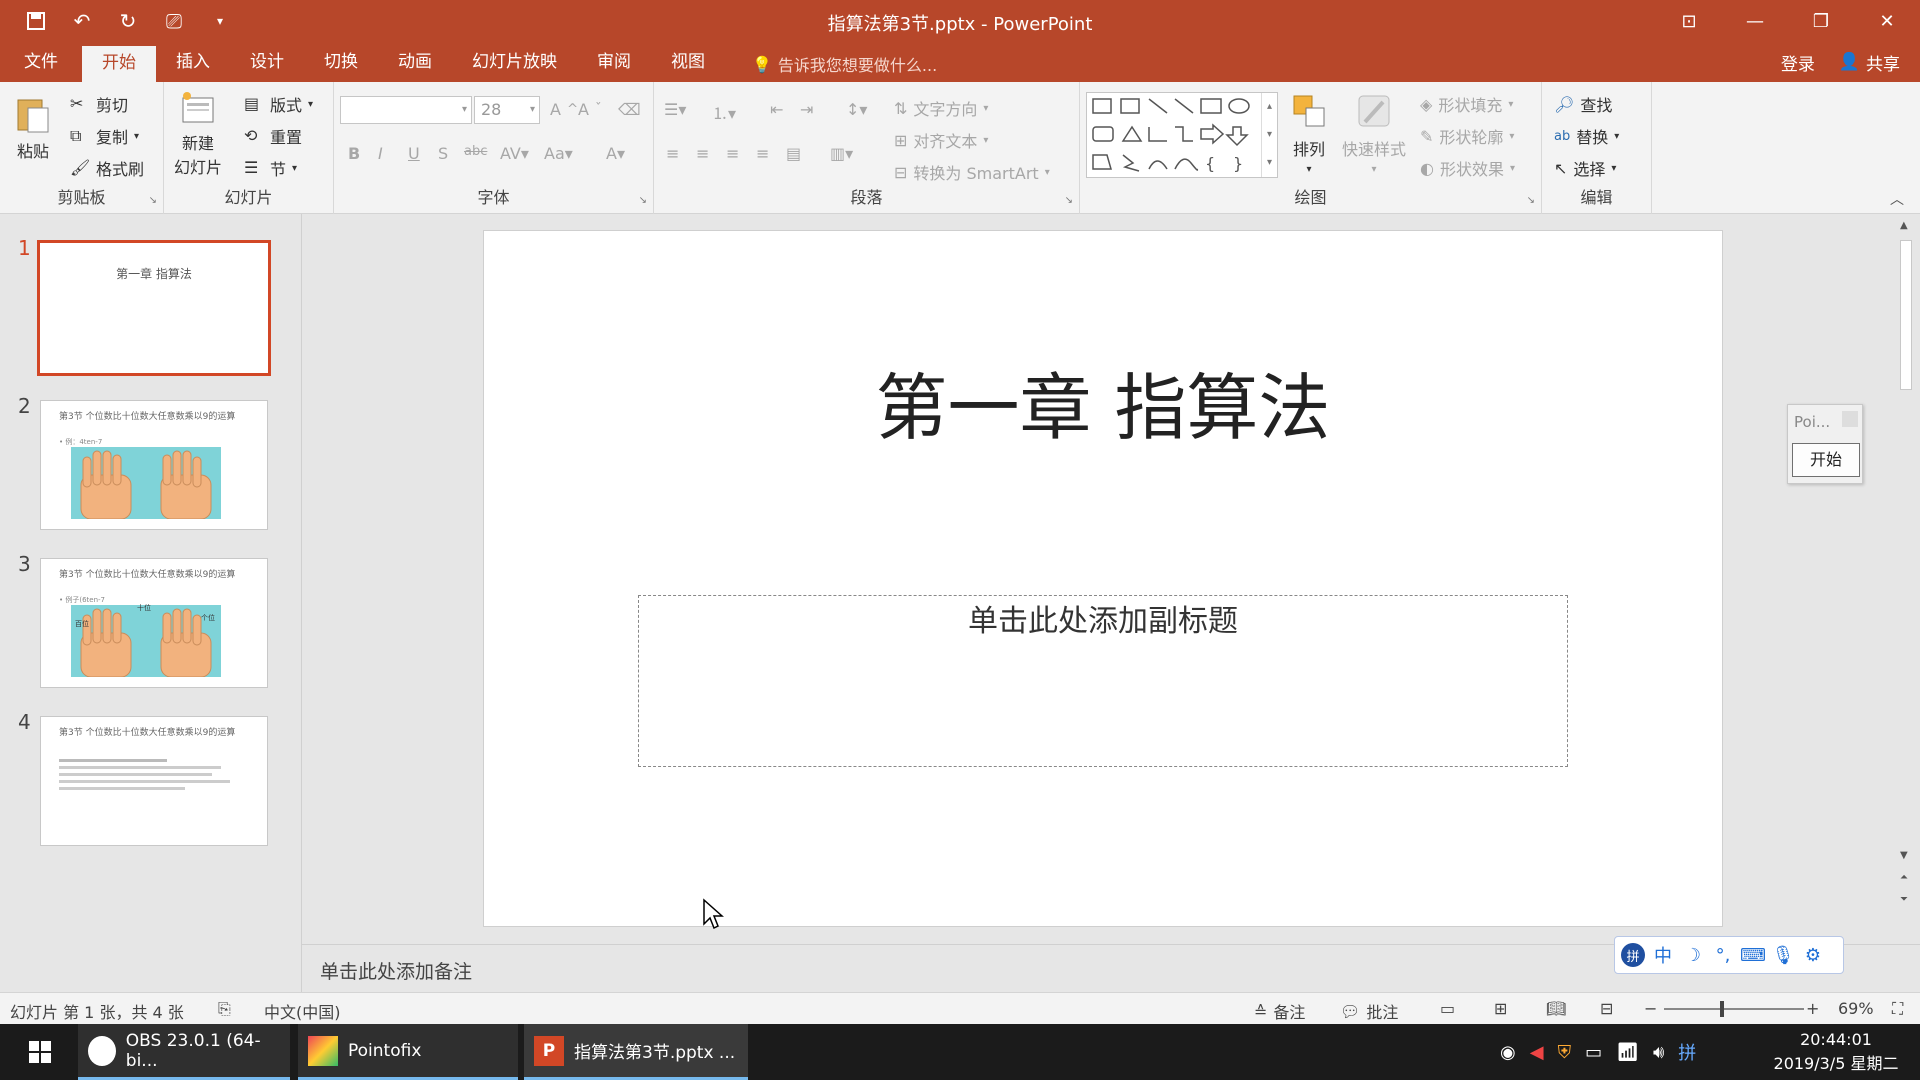 Image resolution: width=1920 pixels, height=1080 pixels. I want to click on minimize-button: —, so click(1755, 21).